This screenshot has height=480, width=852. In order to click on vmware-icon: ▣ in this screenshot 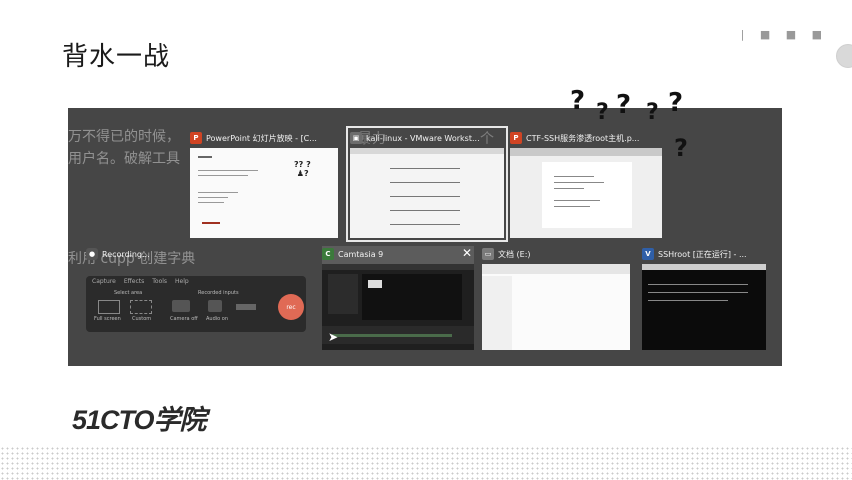, I will do `click(356, 138)`.